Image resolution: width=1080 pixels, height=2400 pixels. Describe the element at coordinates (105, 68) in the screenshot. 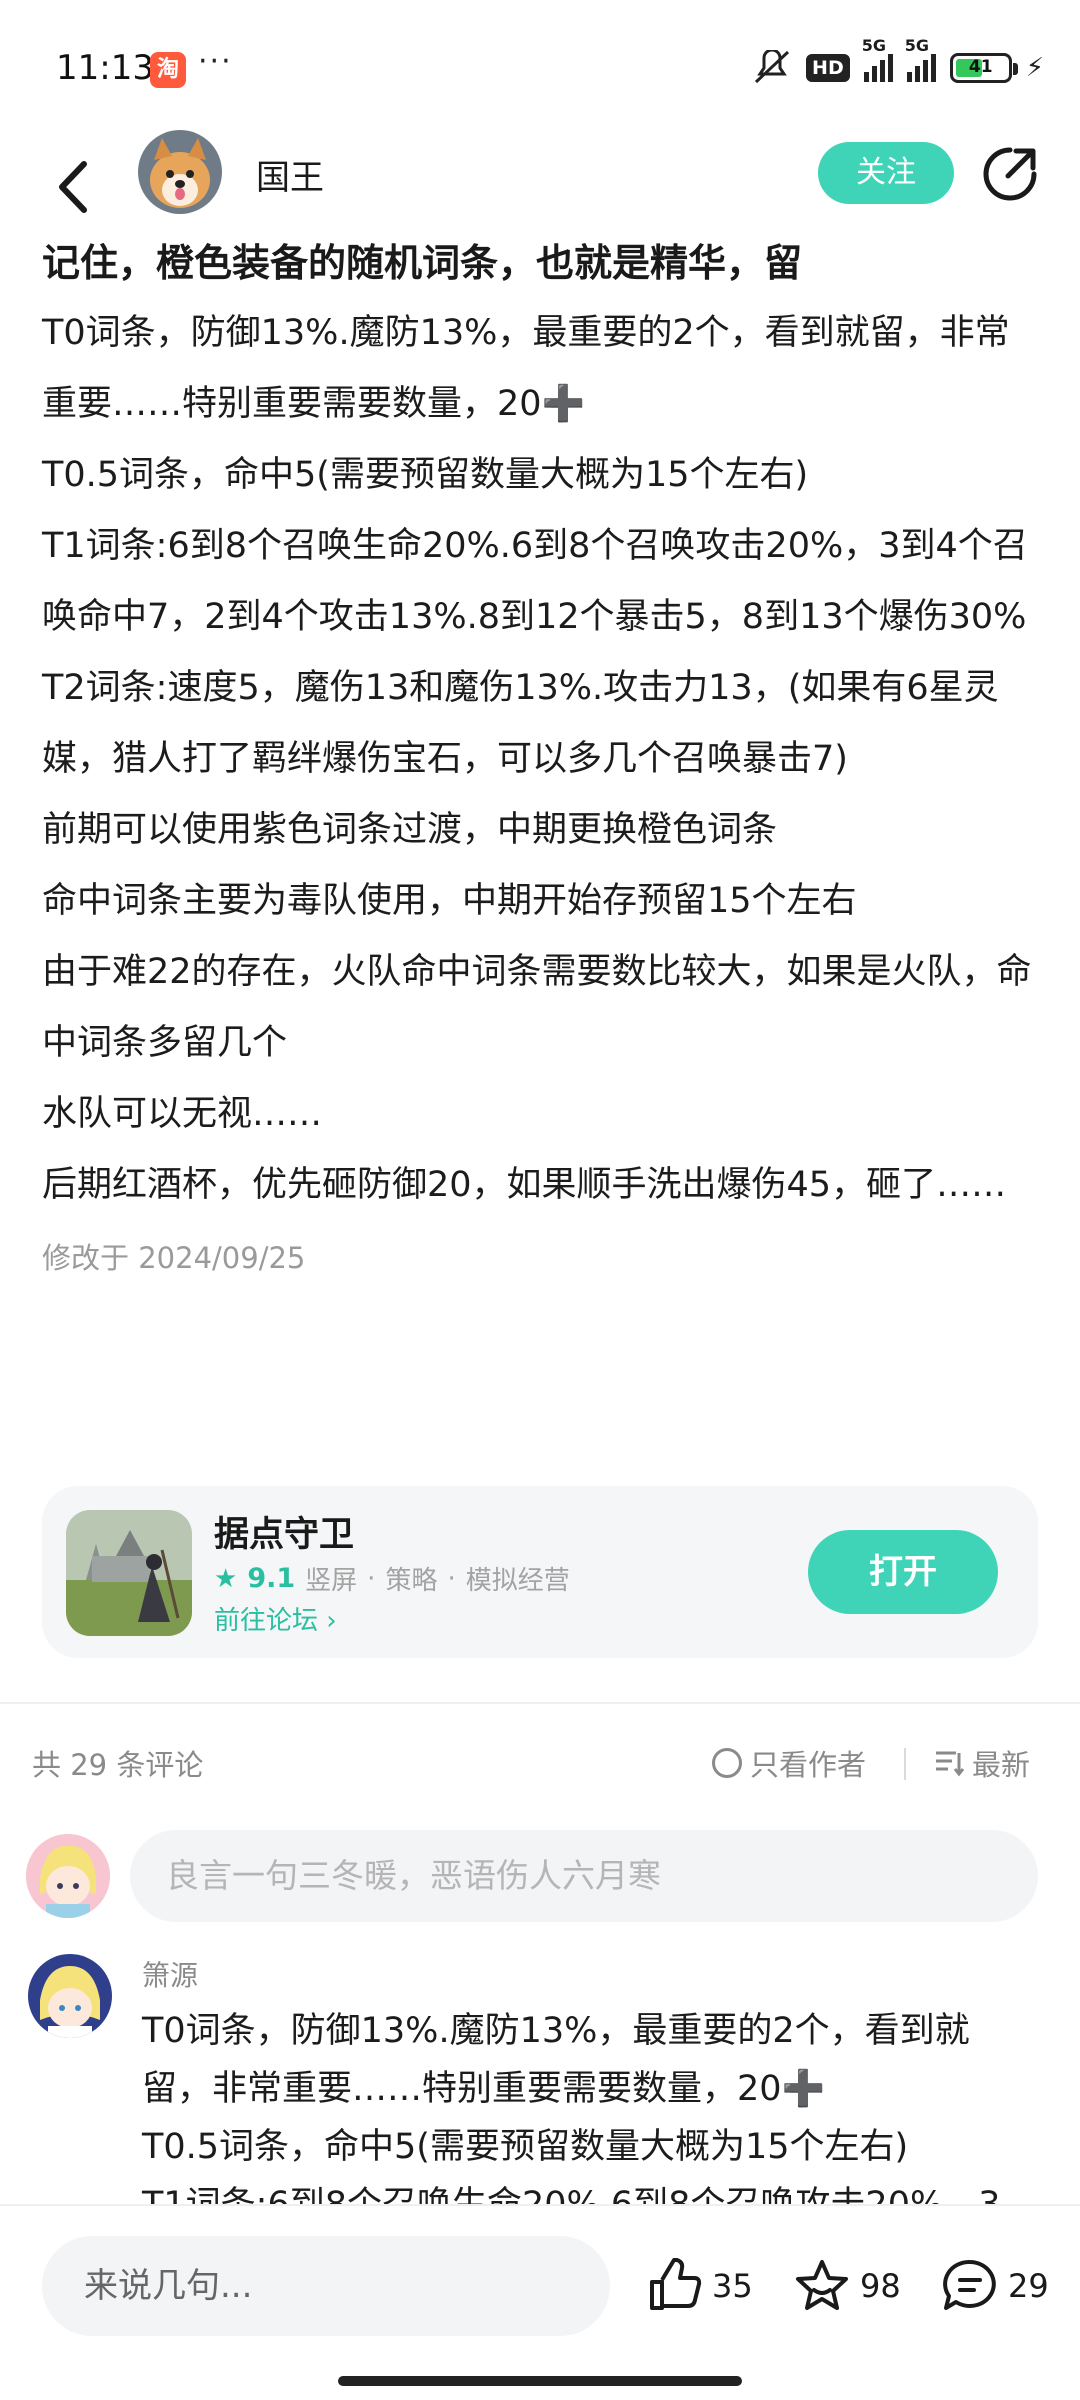

I see `status-time: 11:13` at that location.